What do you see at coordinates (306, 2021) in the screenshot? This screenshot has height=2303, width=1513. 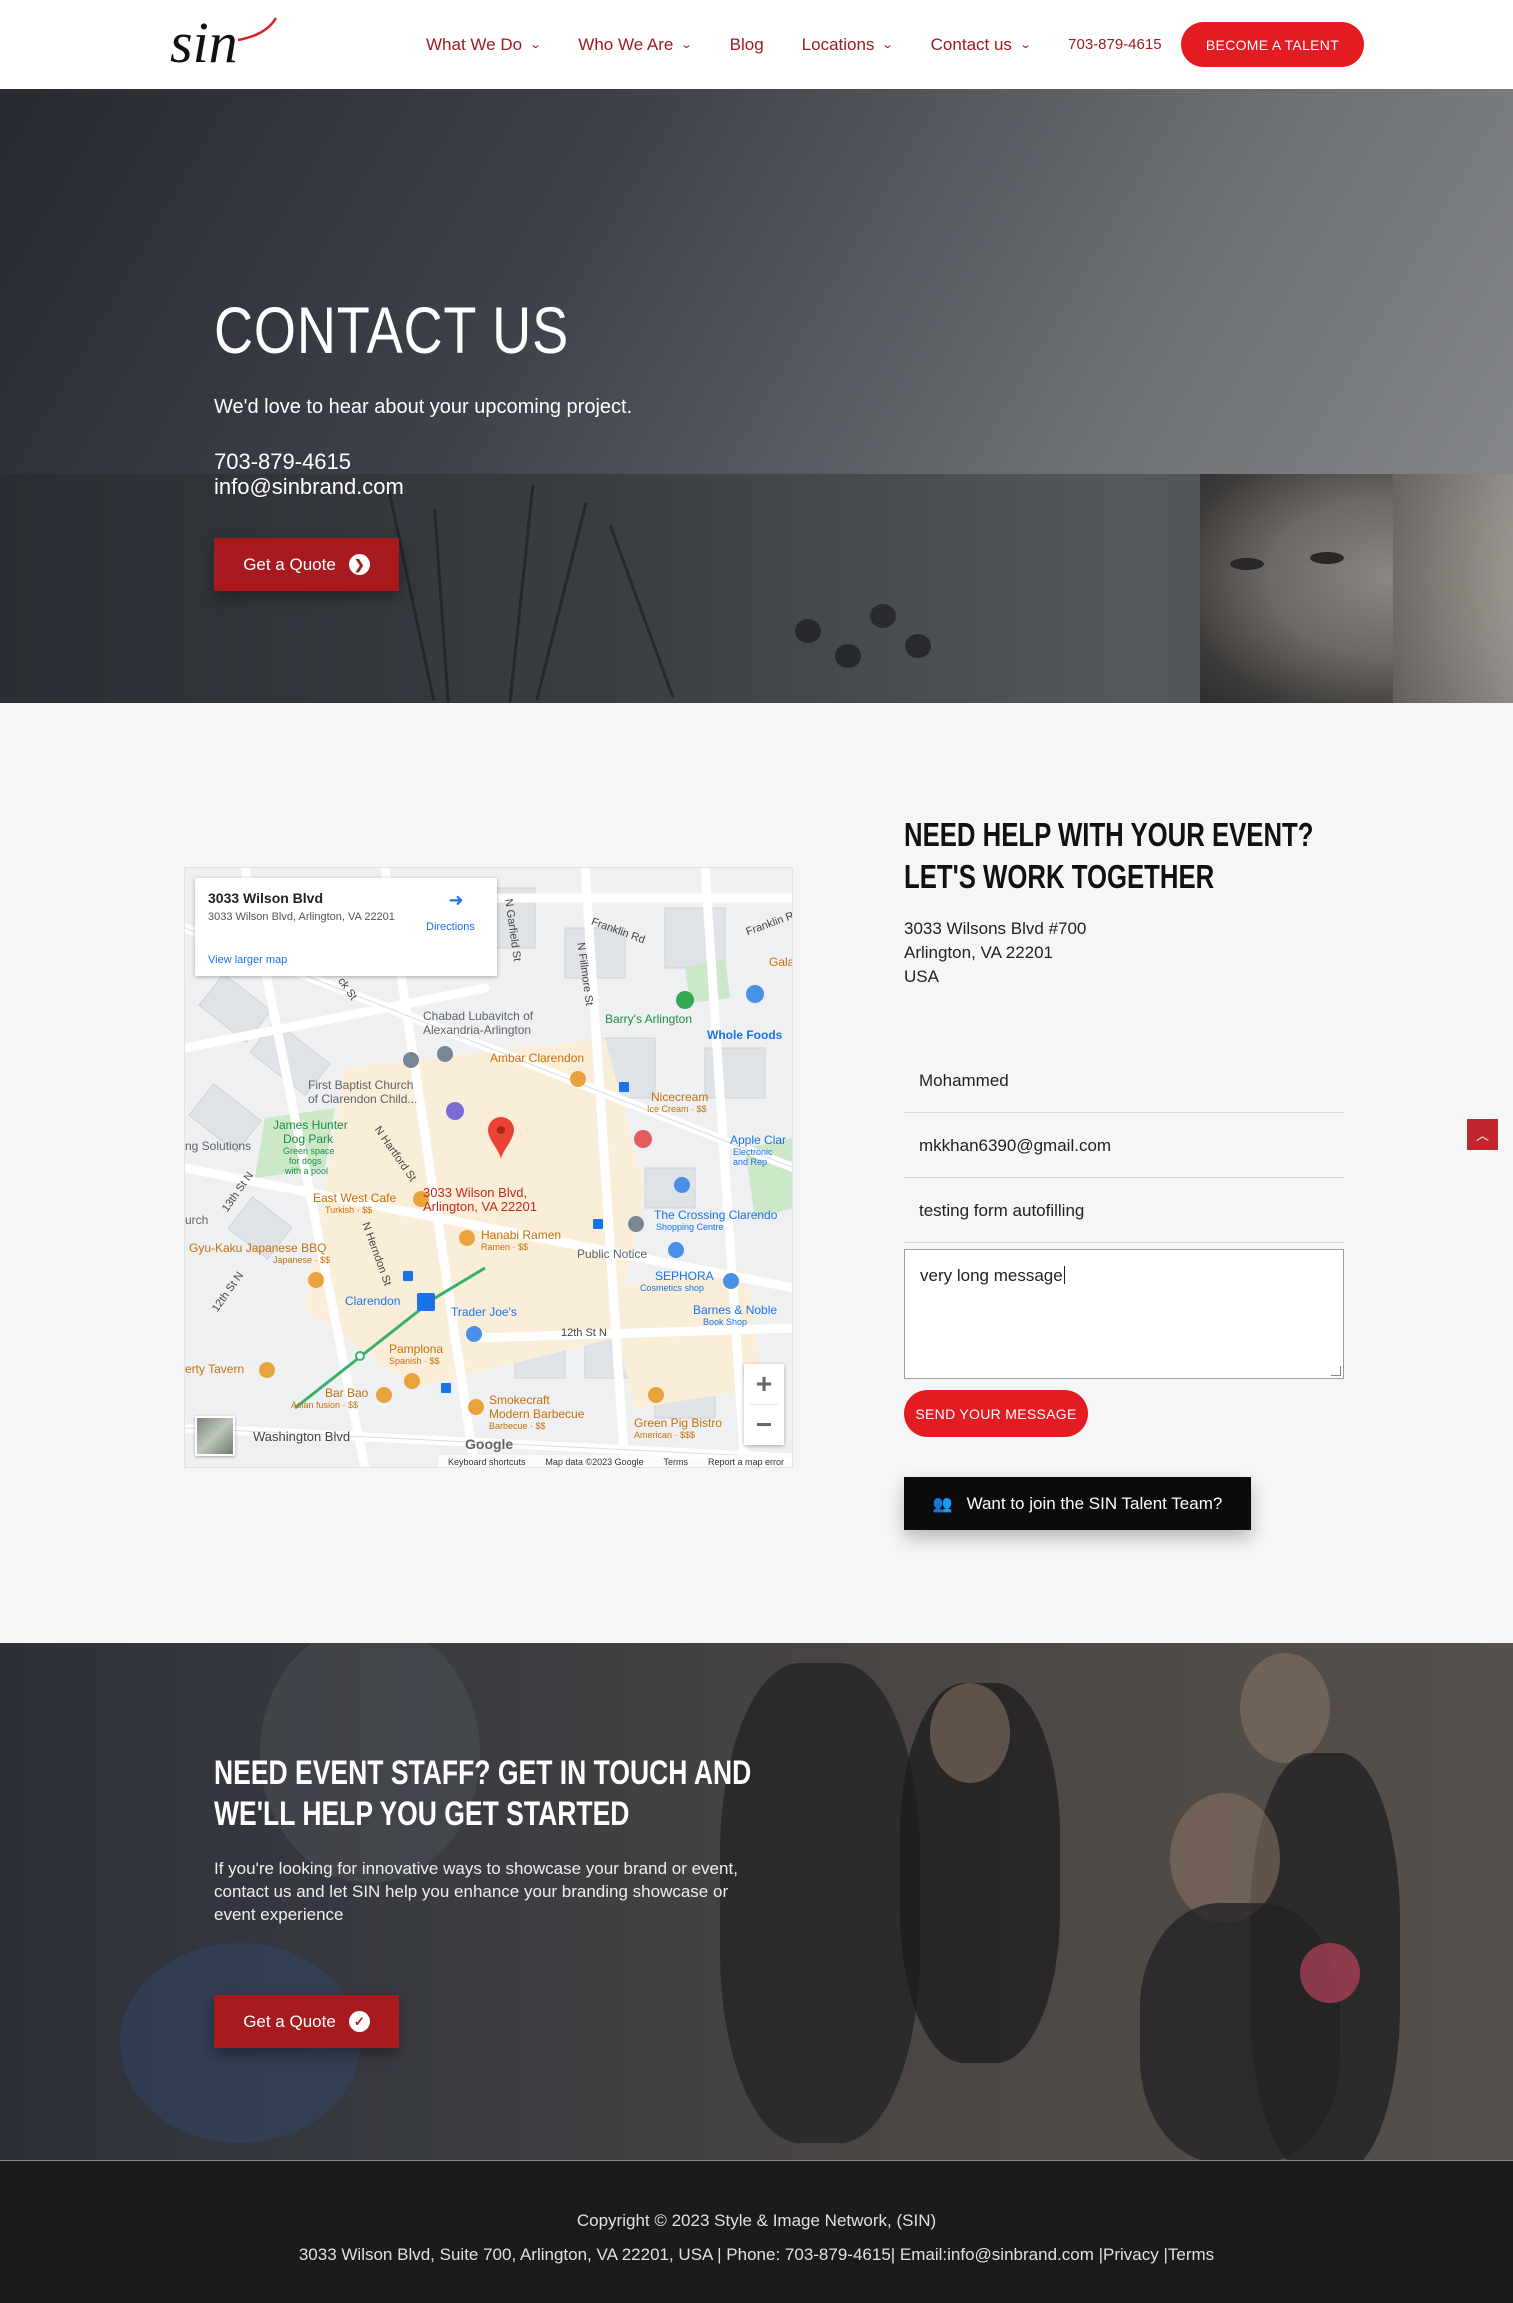 I see `get-quote-button: Get a Quote ✓` at bounding box center [306, 2021].